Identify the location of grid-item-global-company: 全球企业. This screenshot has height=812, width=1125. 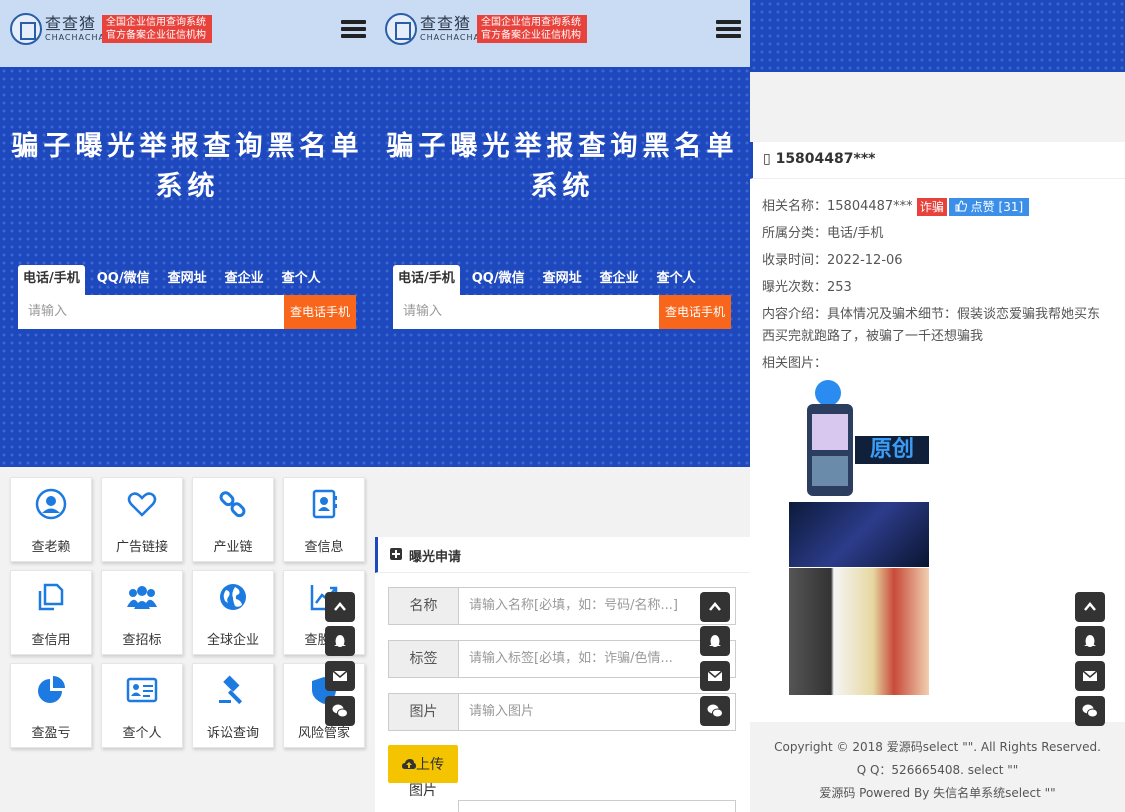
(233, 612).